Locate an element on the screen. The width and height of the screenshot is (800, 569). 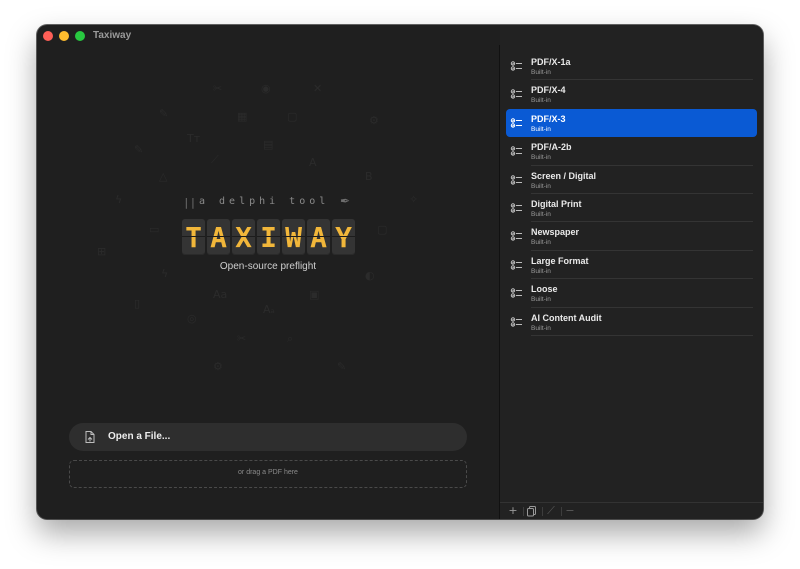
duplicate-icon is located at coordinates (532, 511).